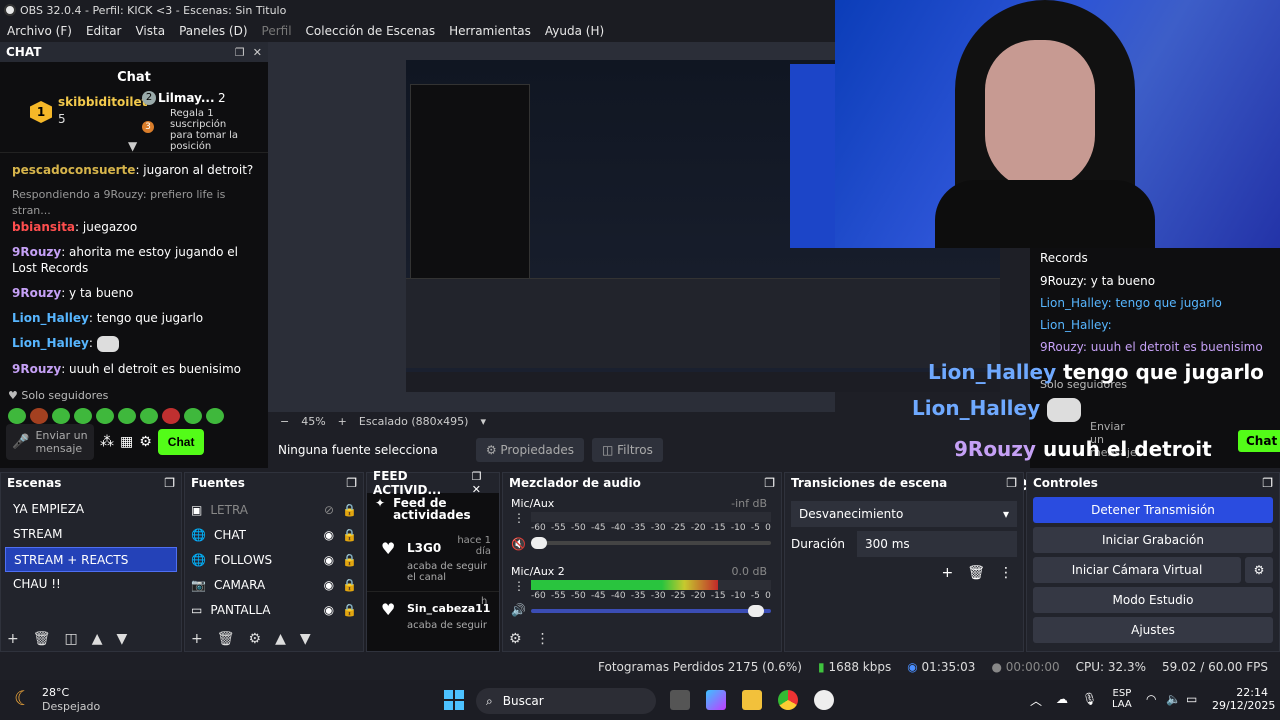 Image resolution: width=1280 pixels, height=720 pixels. Describe the element at coordinates (274, 534) in the screenshot. I see `source-item: 🌐 CHAT ◉ 🔒` at that location.